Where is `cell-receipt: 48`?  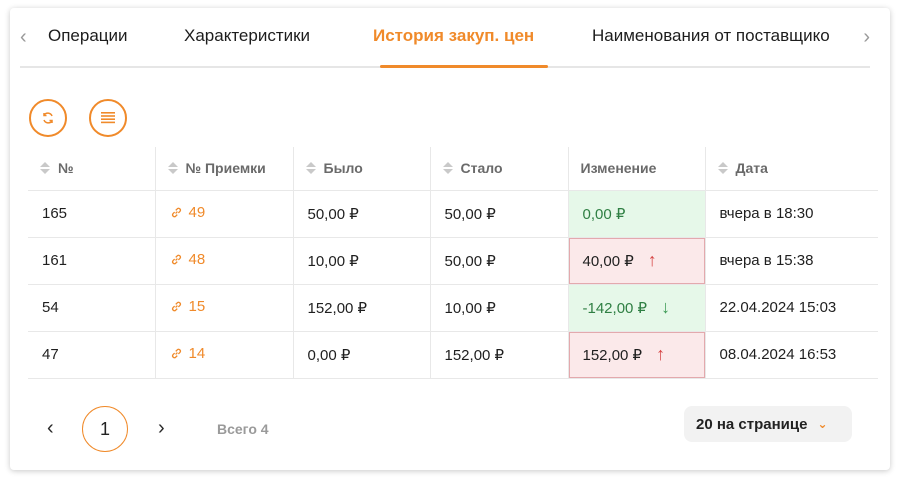
cell-receipt: 48 is located at coordinates (224, 261).